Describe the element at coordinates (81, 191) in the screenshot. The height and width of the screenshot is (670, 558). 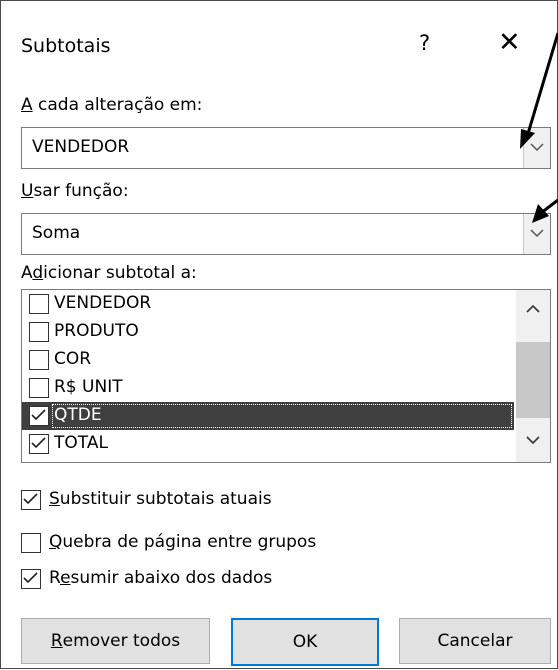
I see `label-text: sar função:` at that location.